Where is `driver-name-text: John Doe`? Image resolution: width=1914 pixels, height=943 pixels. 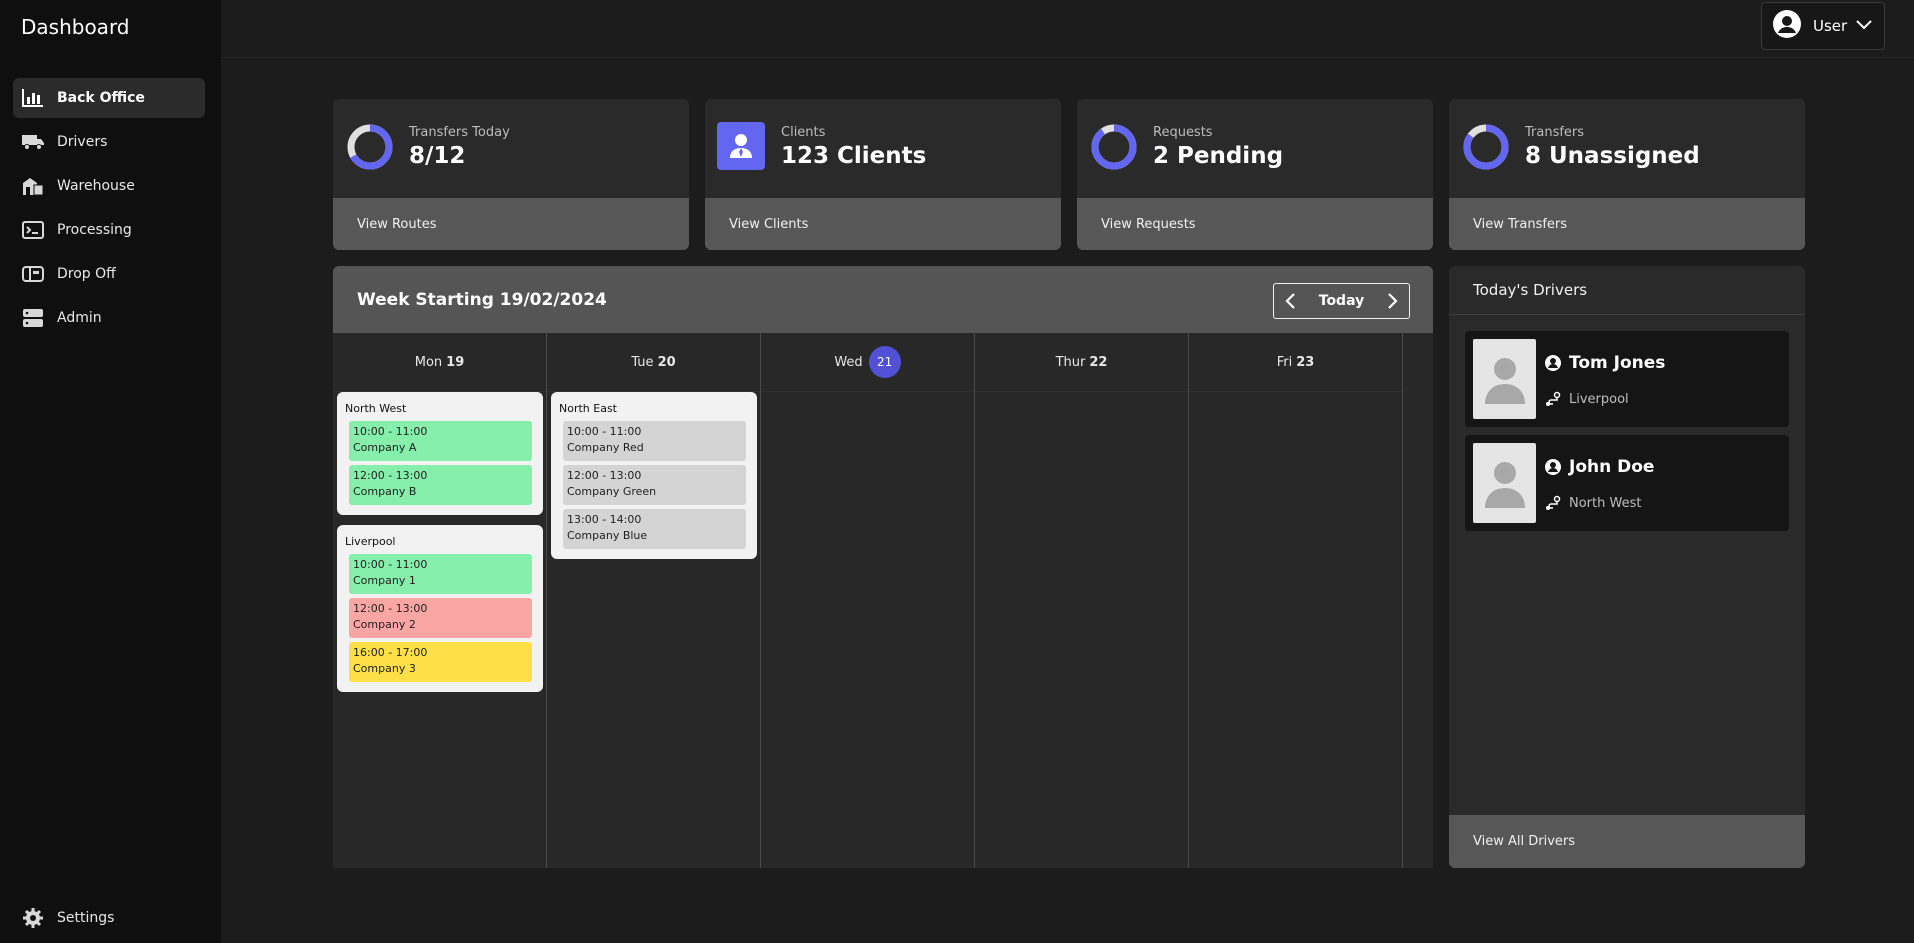
driver-name-text: John Doe is located at coordinates (1612, 467).